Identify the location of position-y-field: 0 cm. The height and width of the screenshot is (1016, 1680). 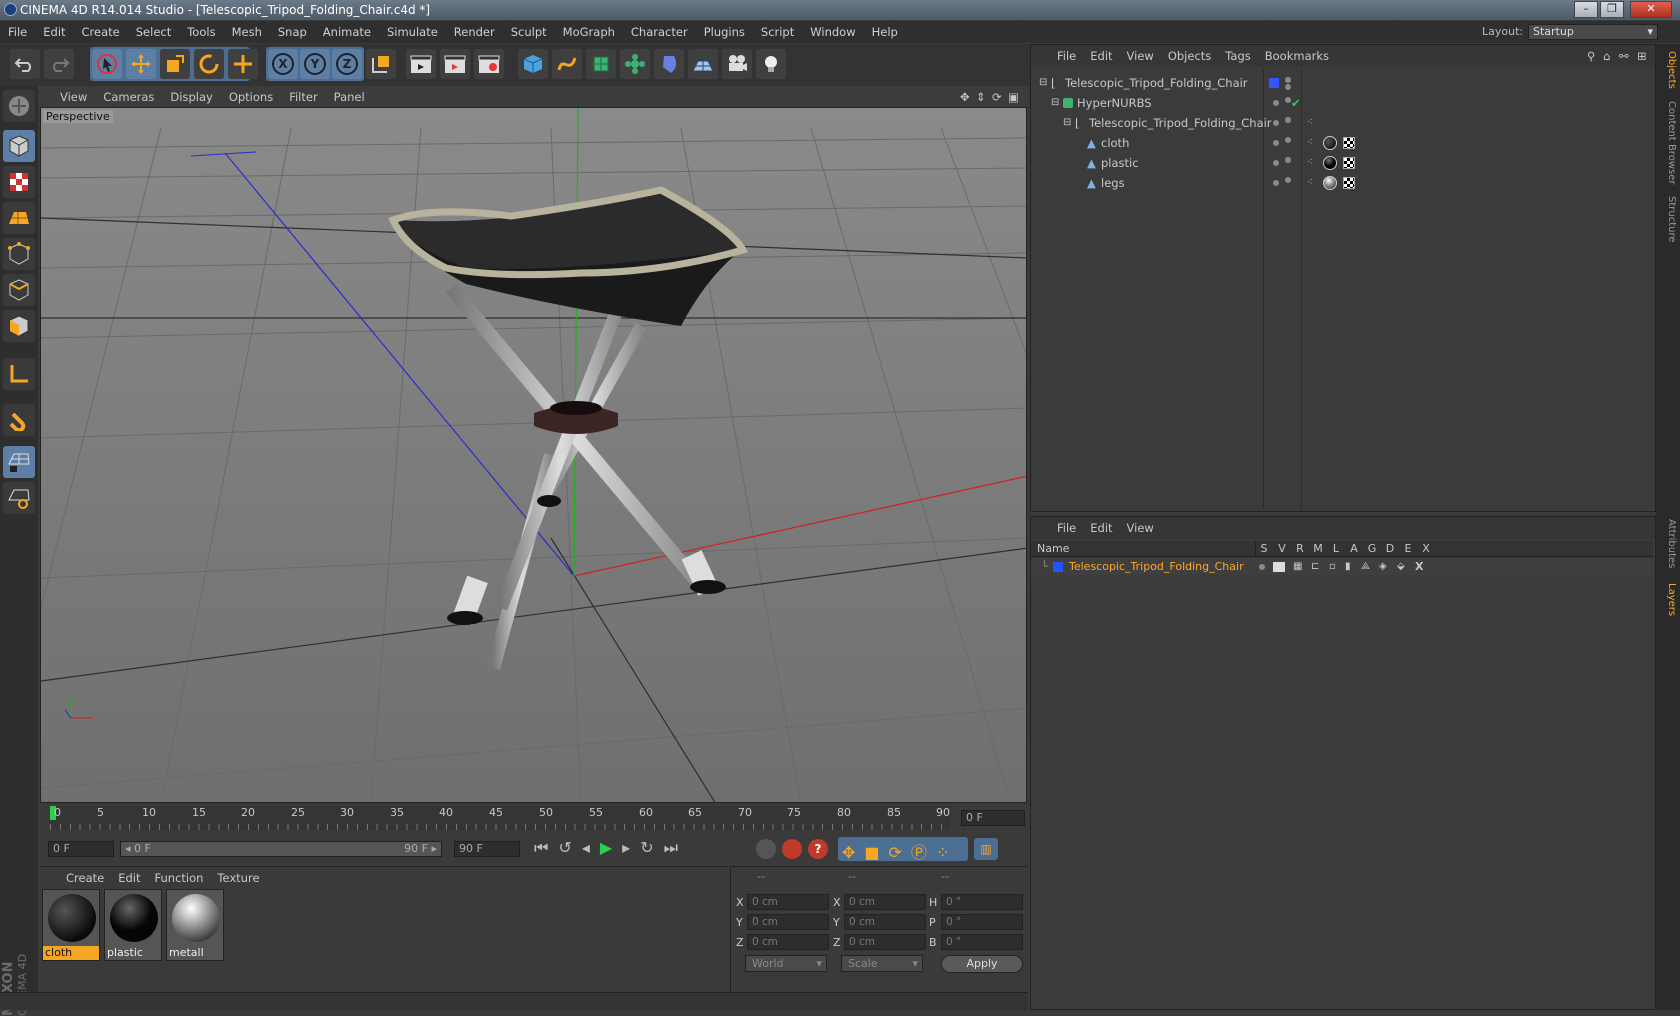
(788, 922).